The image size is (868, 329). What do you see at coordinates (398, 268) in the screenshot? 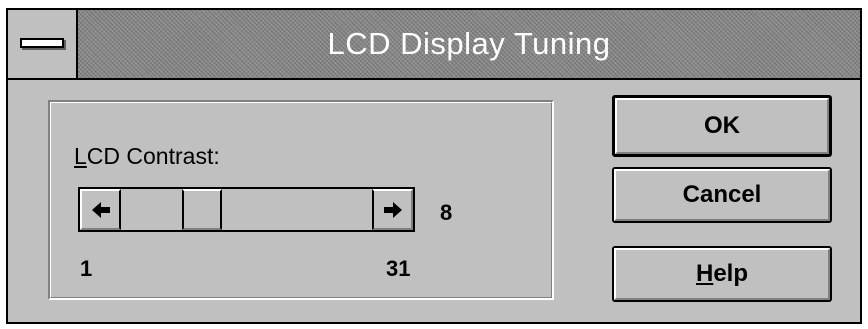
I see `contrast-max-label: 31` at bounding box center [398, 268].